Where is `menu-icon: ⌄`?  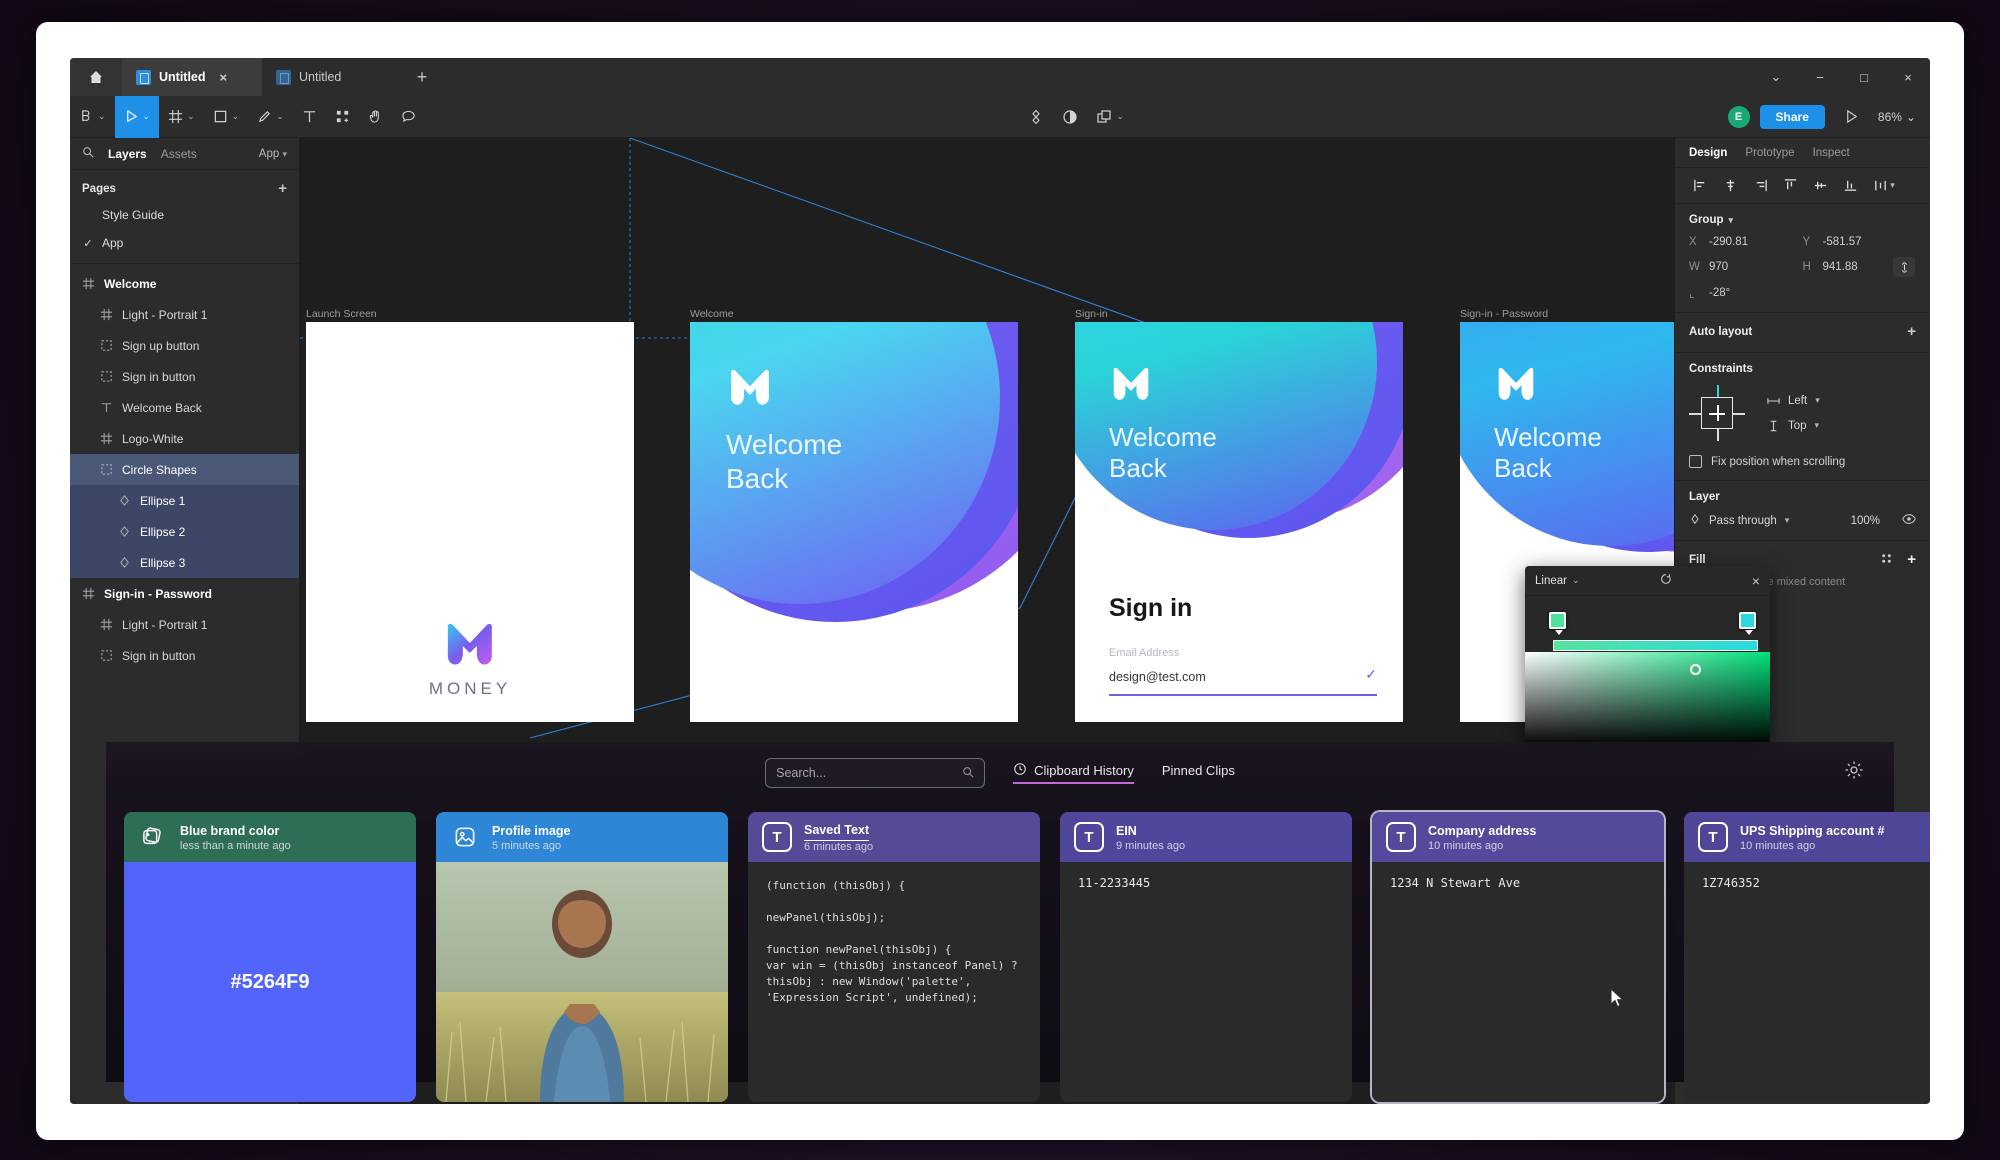 menu-icon: ⌄ is located at coordinates (92, 117).